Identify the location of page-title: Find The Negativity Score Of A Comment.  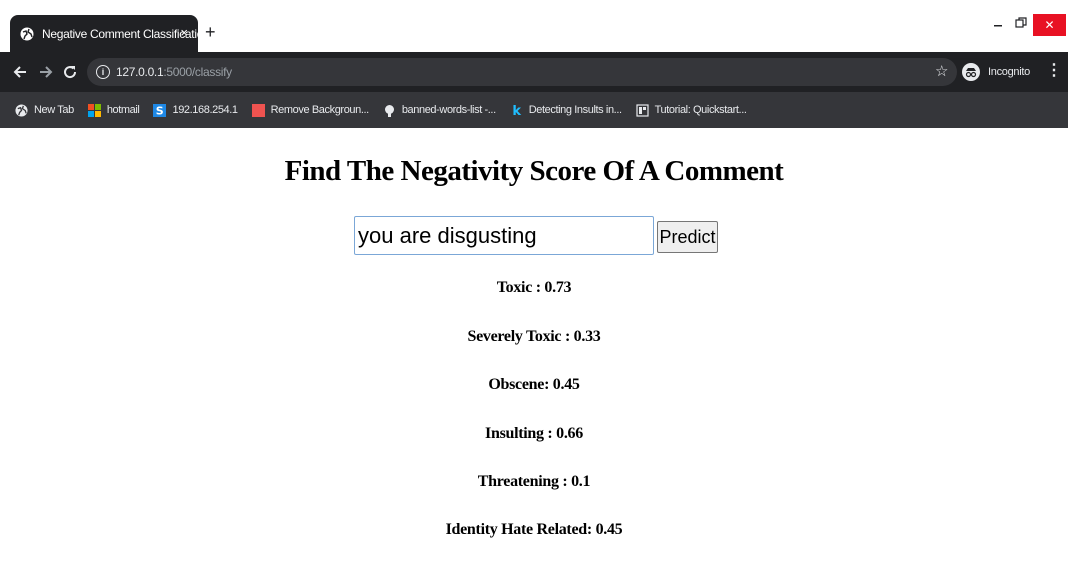
(534, 171).